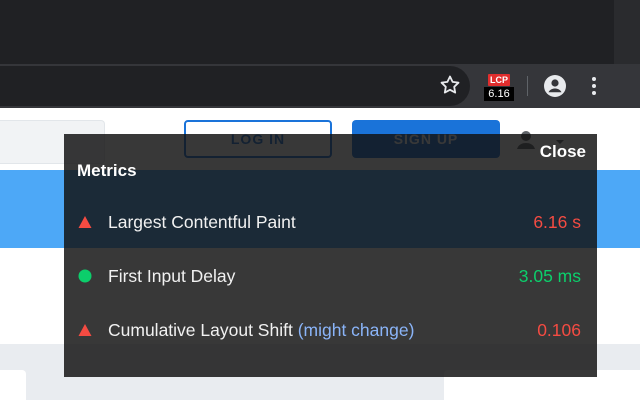 The width and height of the screenshot is (640, 400). What do you see at coordinates (563, 152) in the screenshot?
I see `close-button: Close` at bounding box center [563, 152].